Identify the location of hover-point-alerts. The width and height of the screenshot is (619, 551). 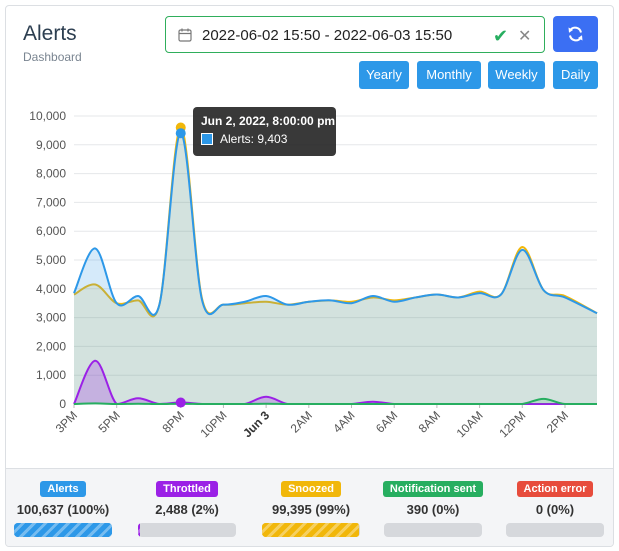
(180, 133).